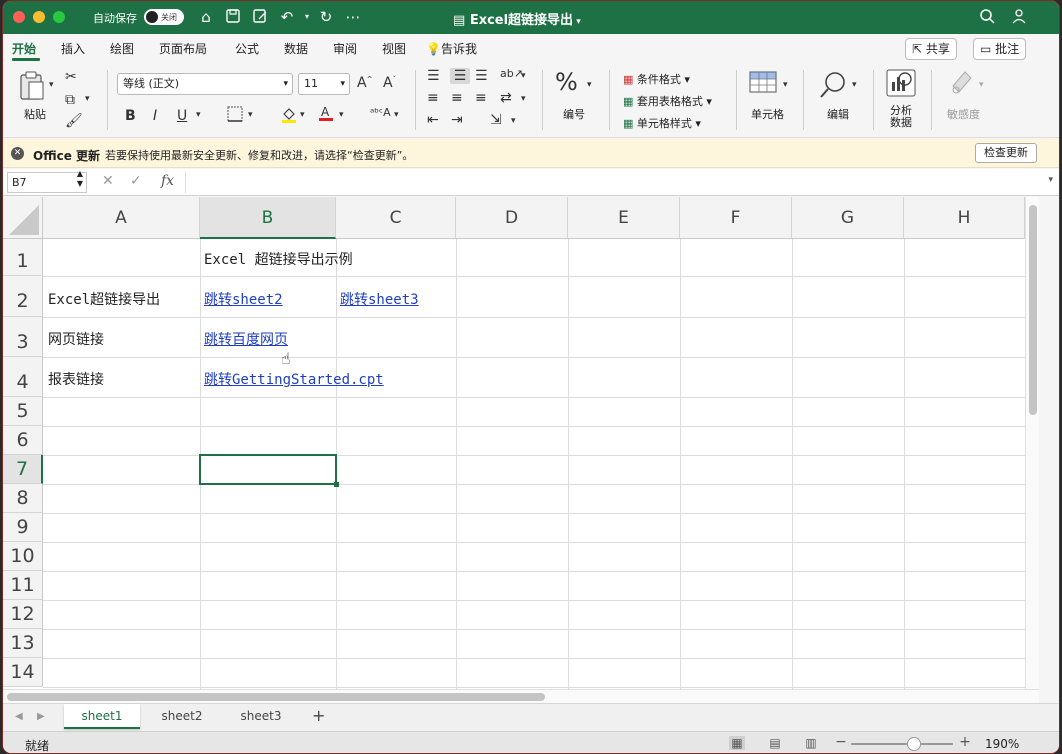 The height and width of the screenshot is (754, 1062). Describe the element at coordinates (23, 296) in the screenshot. I see `row-header-2: 2` at that location.